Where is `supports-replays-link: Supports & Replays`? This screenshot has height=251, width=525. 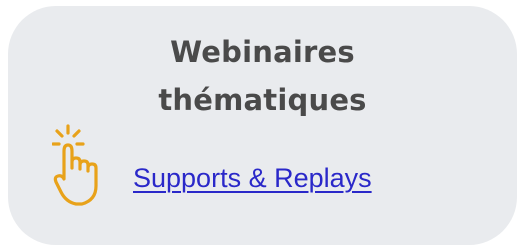 supports-replays-link: Supports & Replays is located at coordinates (252, 178).